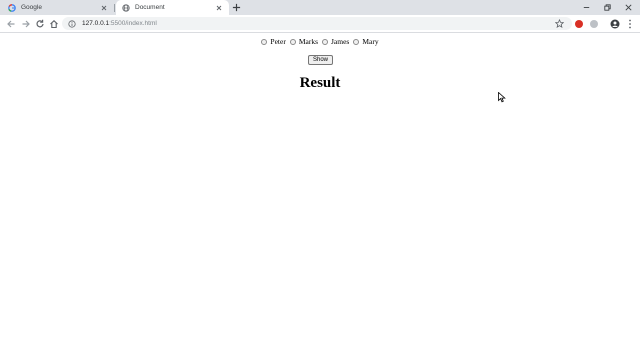  I want to click on kebab-menu-icon, so click(630, 24).